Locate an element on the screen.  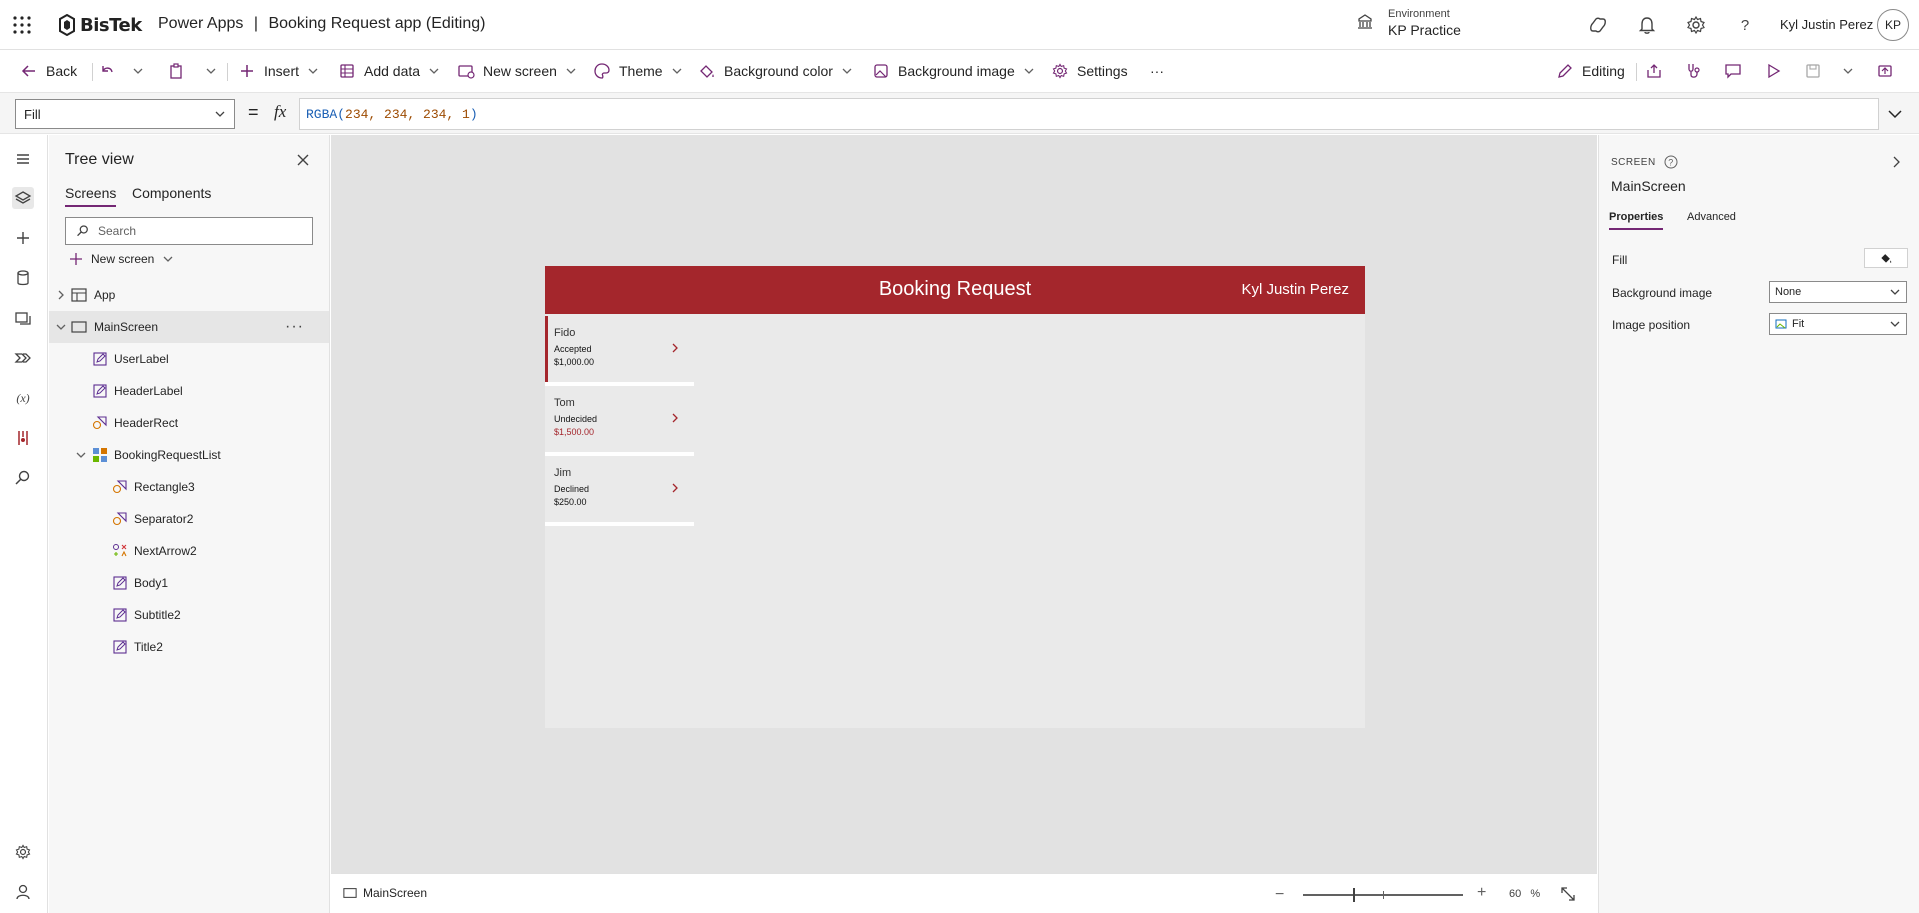
share-button is located at coordinates (1654, 71).